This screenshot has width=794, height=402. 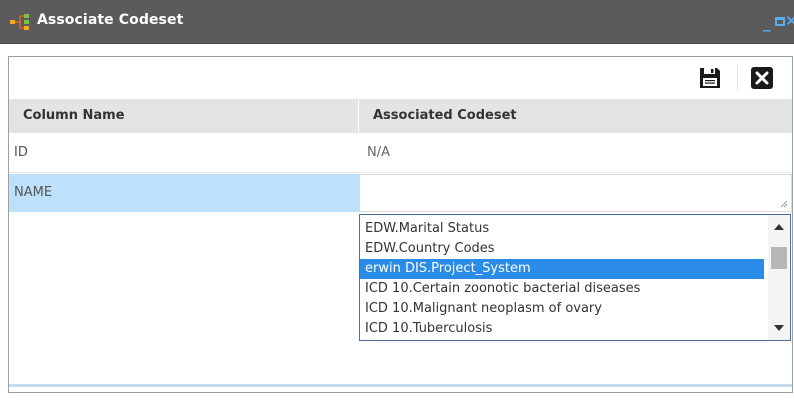 What do you see at coordinates (21, 152) in the screenshot?
I see `cell-text: ID` at bounding box center [21, 152].